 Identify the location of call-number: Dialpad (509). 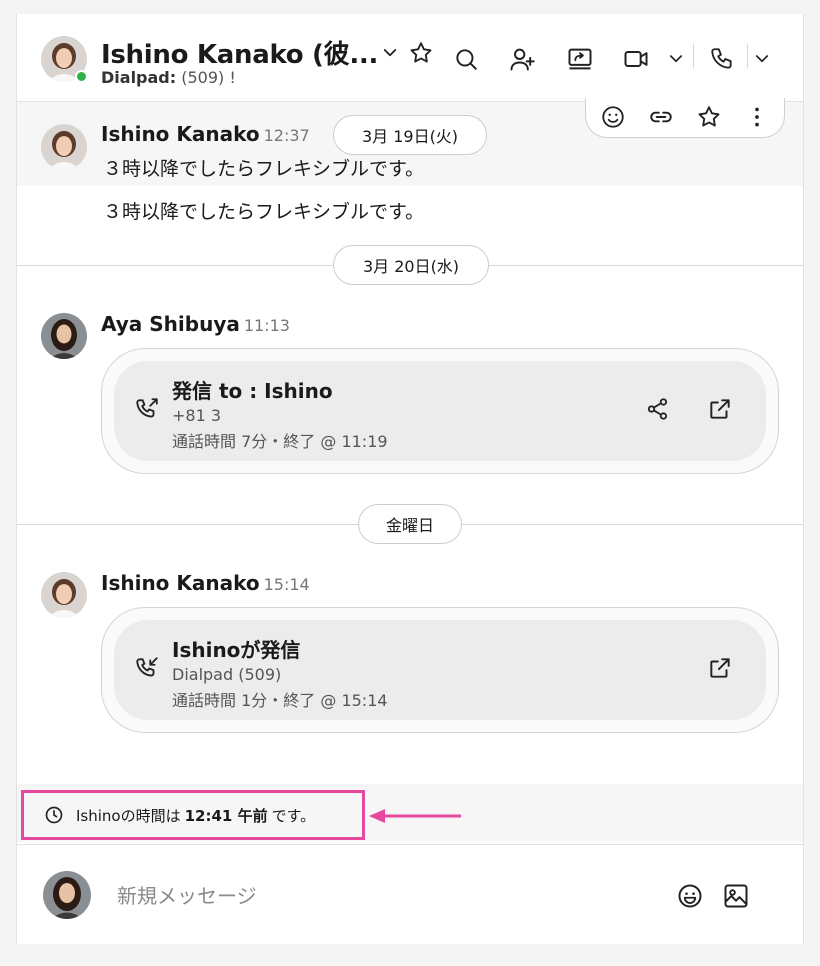
(227, 674).